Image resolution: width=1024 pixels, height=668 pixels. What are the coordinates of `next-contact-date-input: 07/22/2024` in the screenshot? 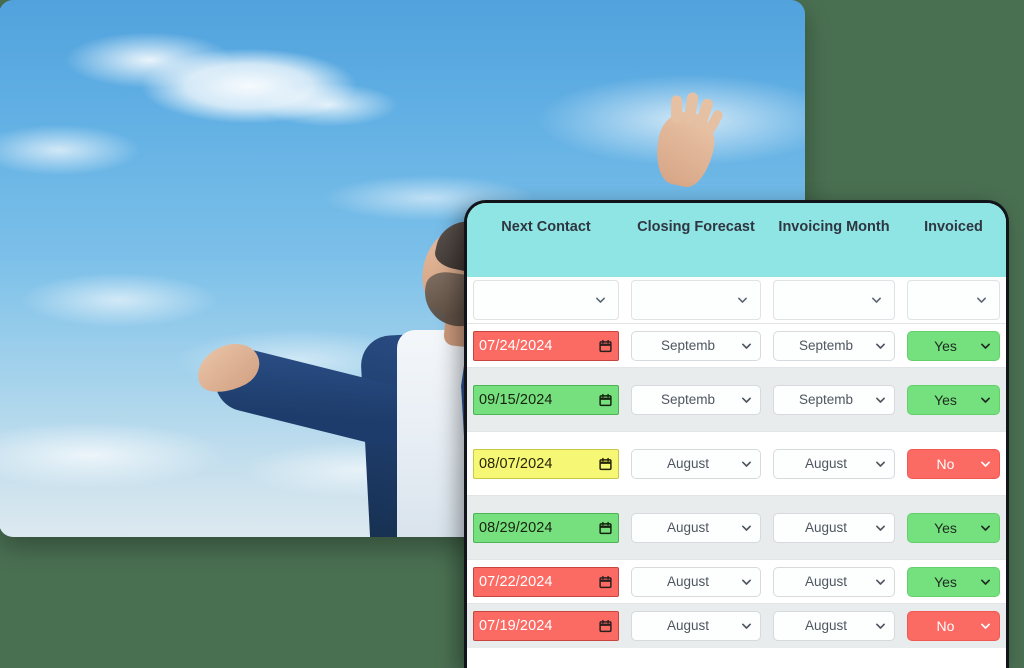 It's located at (546, 581).